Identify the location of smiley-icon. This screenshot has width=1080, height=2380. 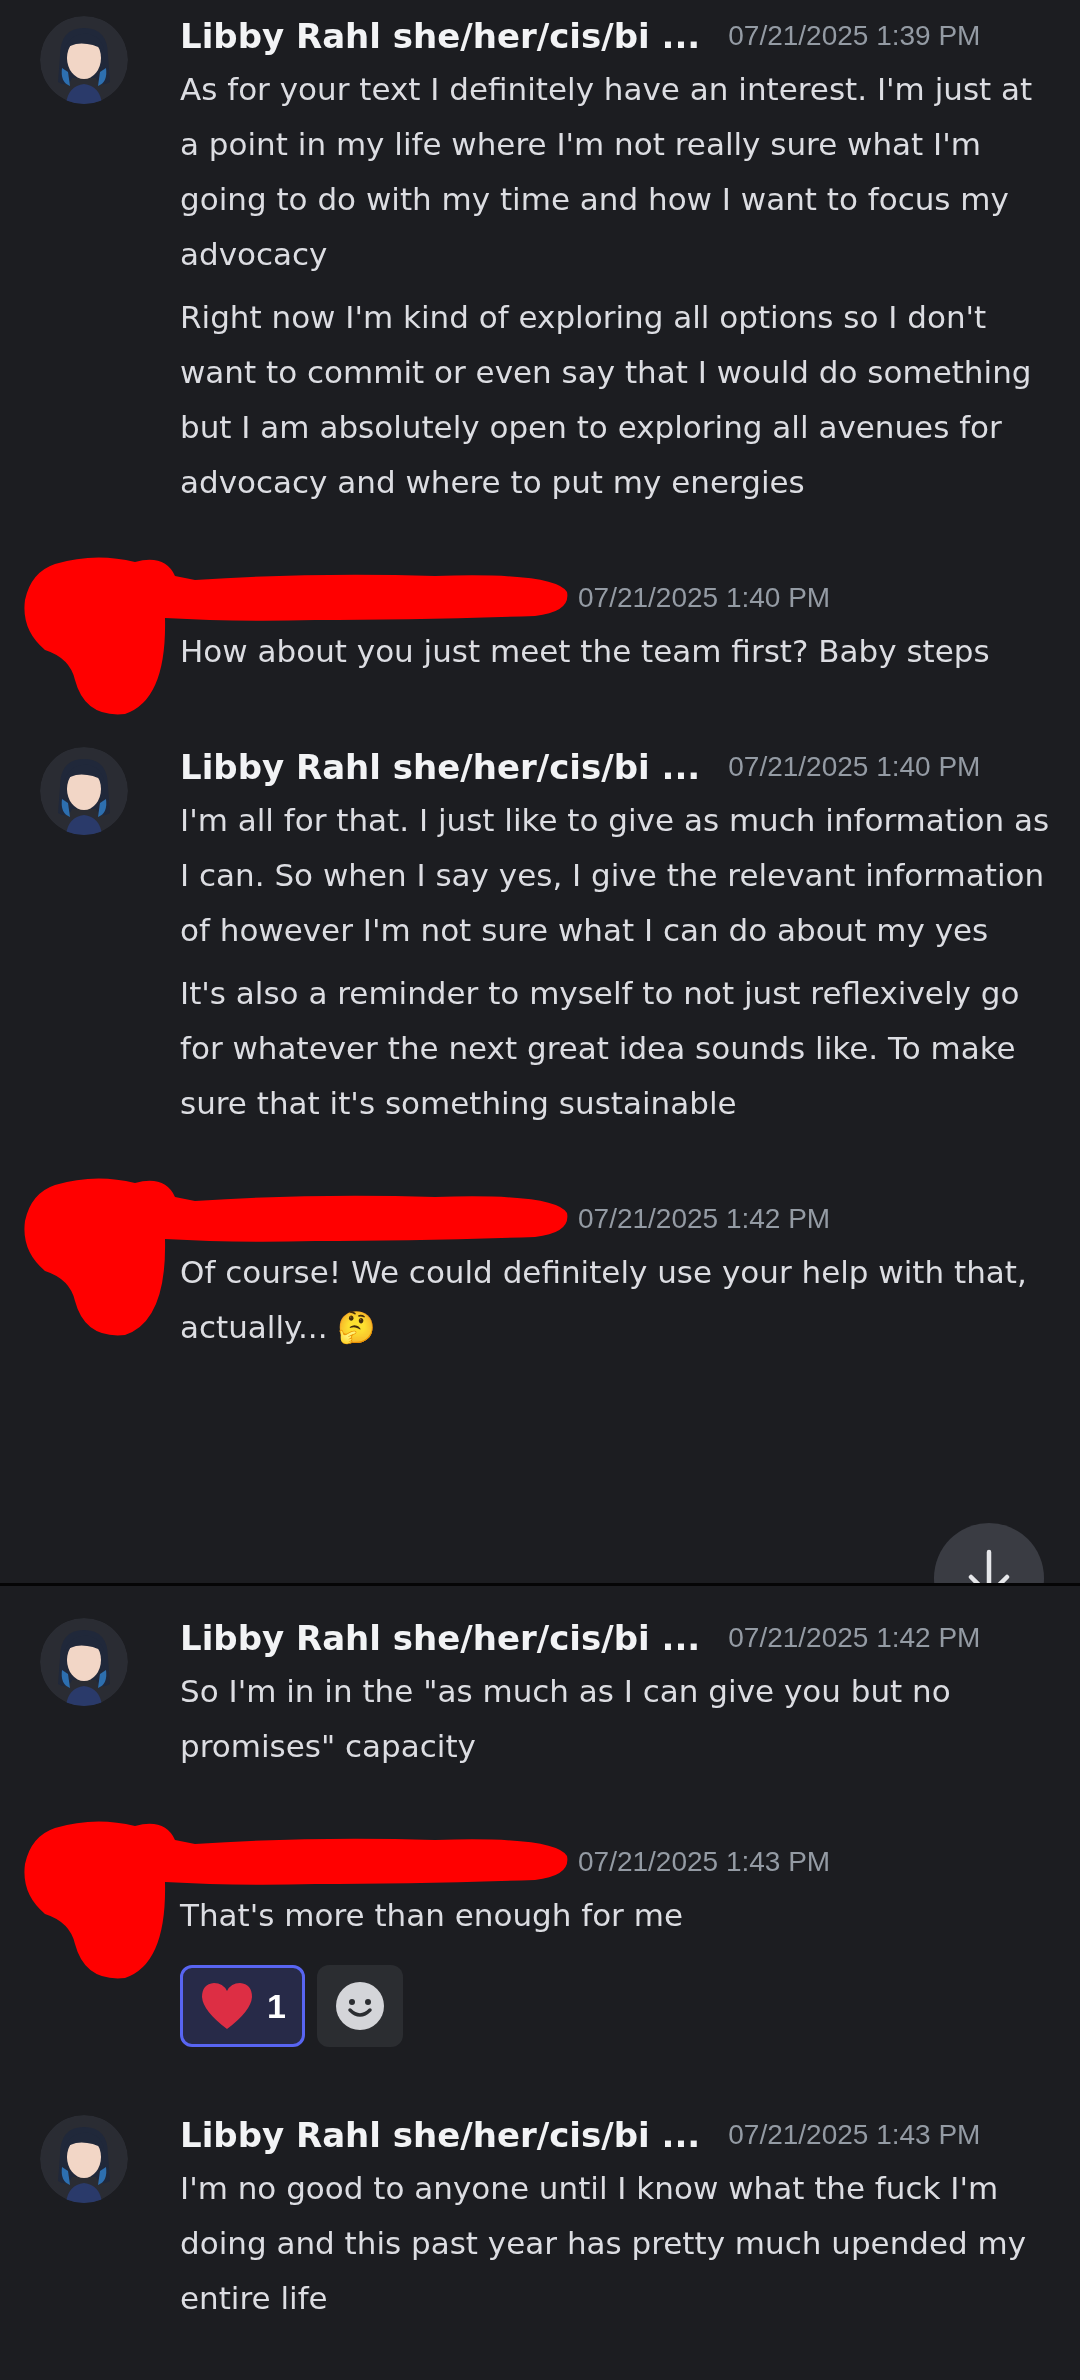
(359, 2006).